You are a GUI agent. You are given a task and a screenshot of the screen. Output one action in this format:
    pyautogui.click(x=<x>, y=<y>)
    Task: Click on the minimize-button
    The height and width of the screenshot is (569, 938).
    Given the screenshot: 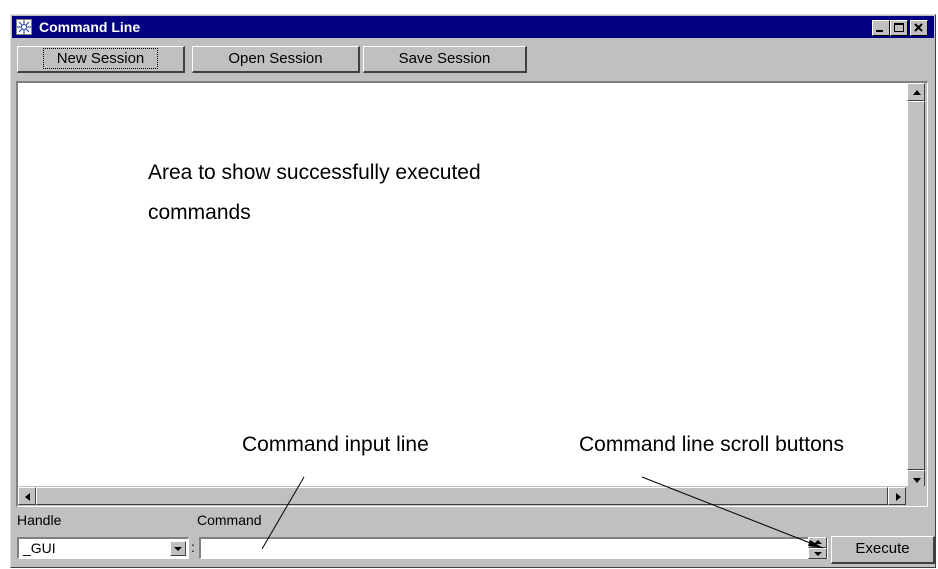 What is the action you would take?
    pyautogui.click(x=881, y=28)
    